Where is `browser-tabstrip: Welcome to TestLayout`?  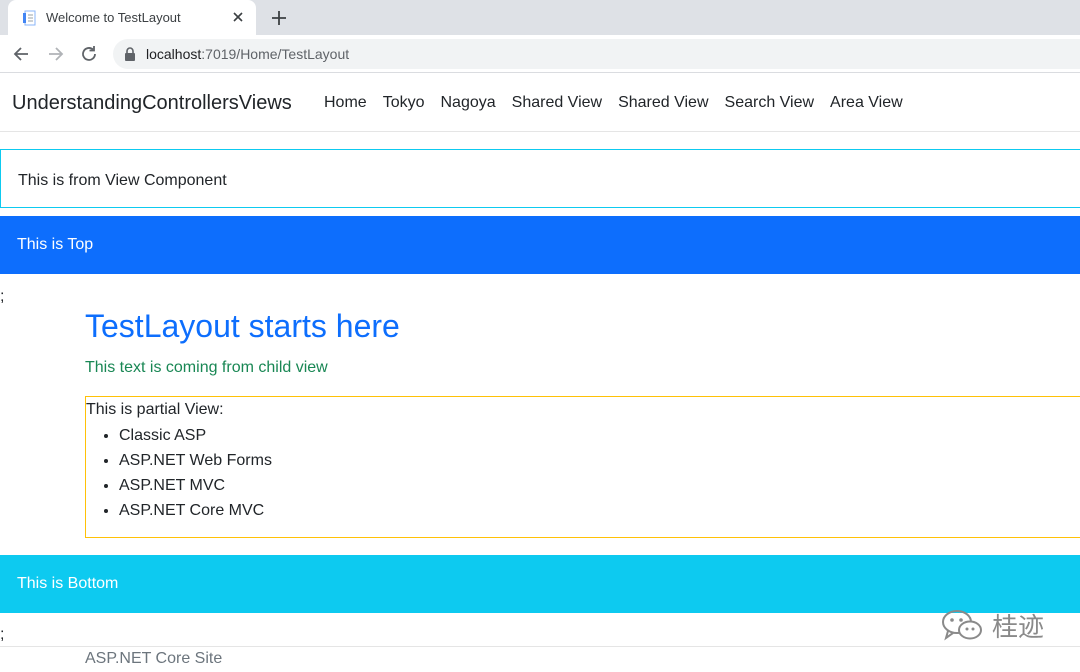 browser-tabstrip: Welcome to TestLayout is located at coordinates (540, 17).